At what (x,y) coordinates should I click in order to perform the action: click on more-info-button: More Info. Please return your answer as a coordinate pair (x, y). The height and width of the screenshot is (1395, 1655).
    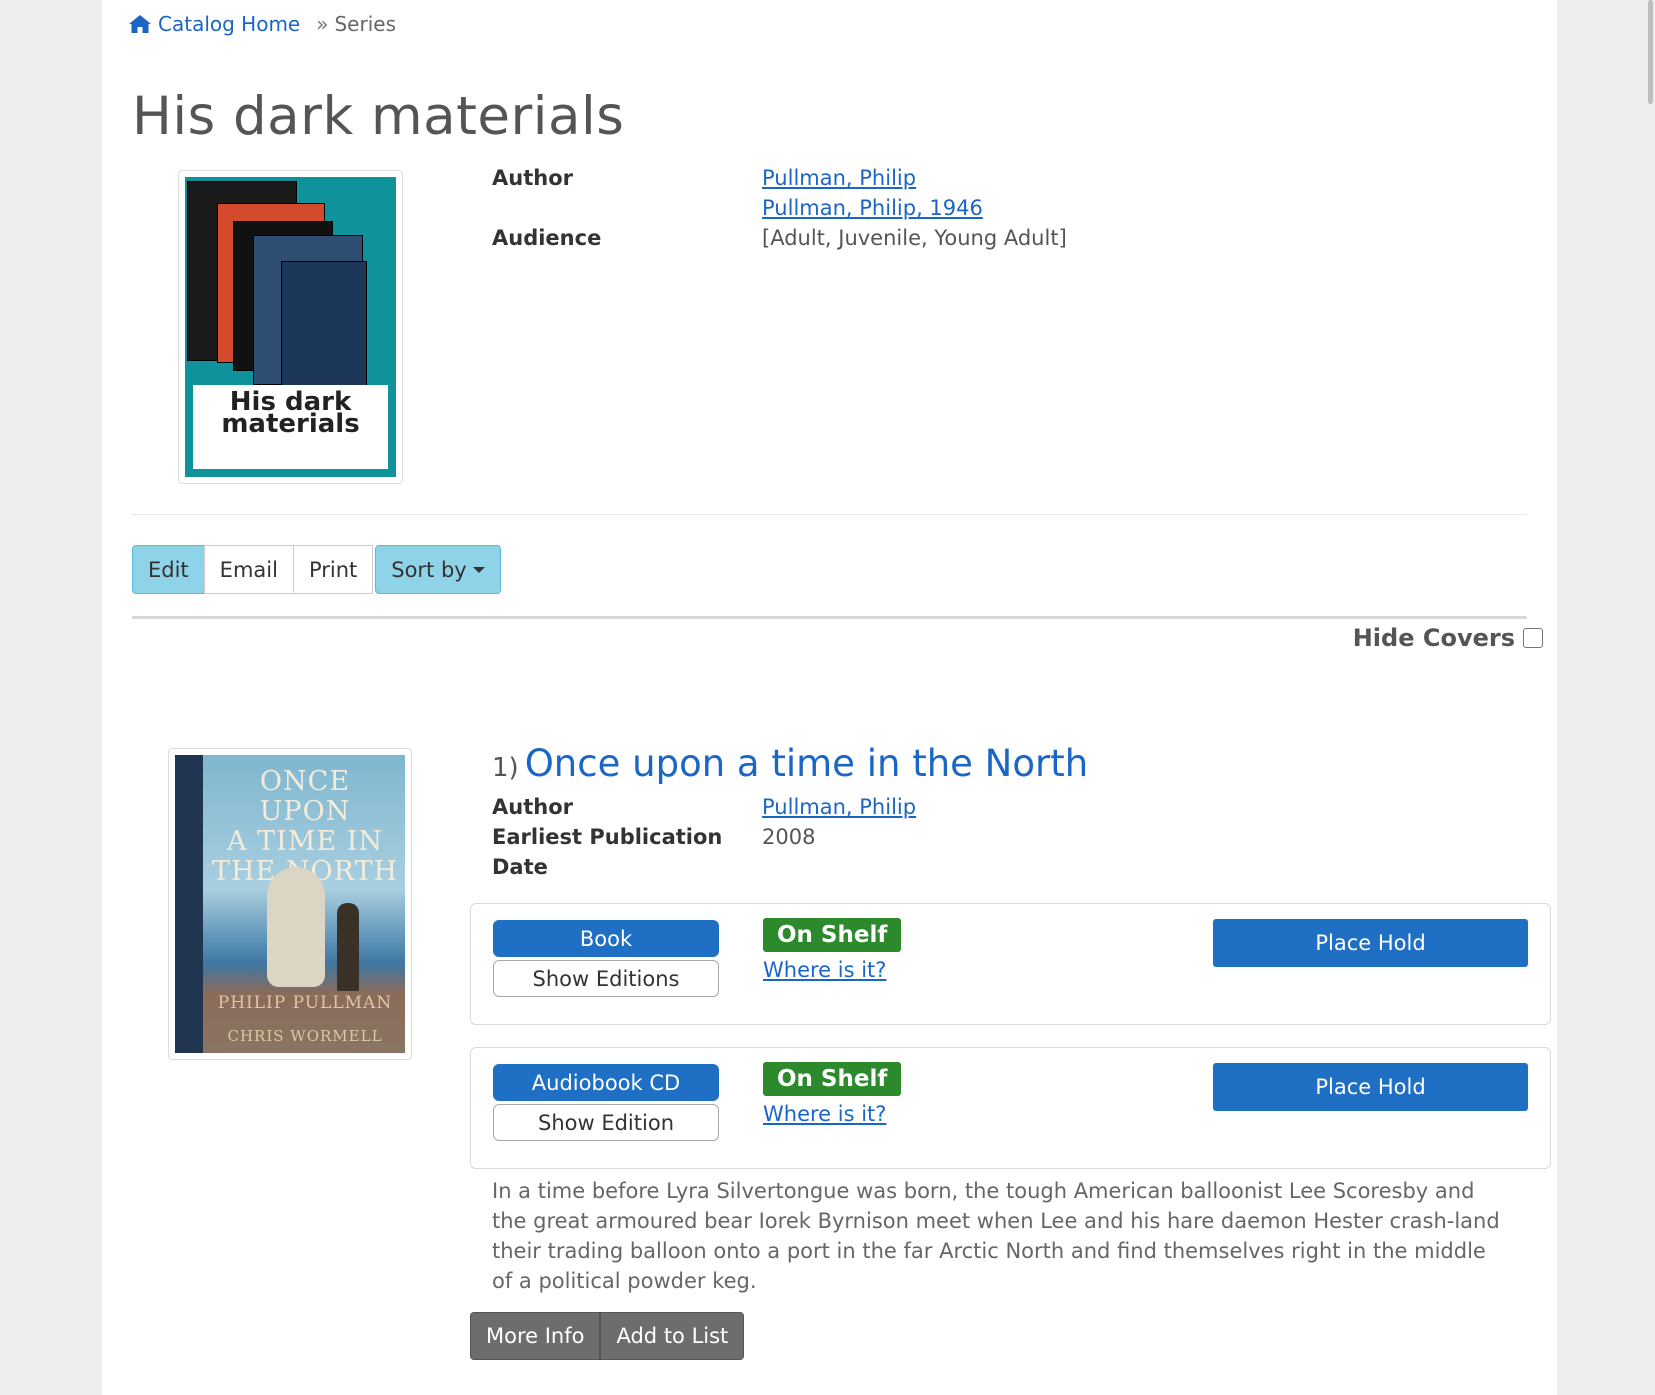
    Looking at the image, I should click on (535, 1336).